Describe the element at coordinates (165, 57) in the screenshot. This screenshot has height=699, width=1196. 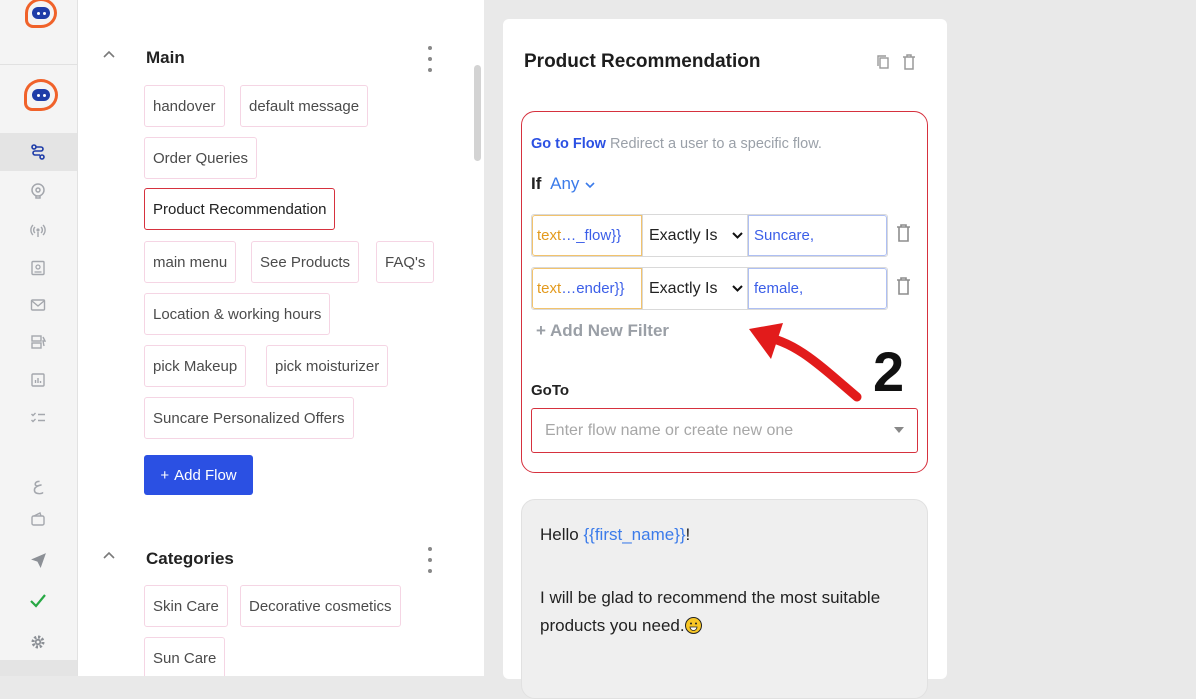
I see `group-title: Main` at that location.